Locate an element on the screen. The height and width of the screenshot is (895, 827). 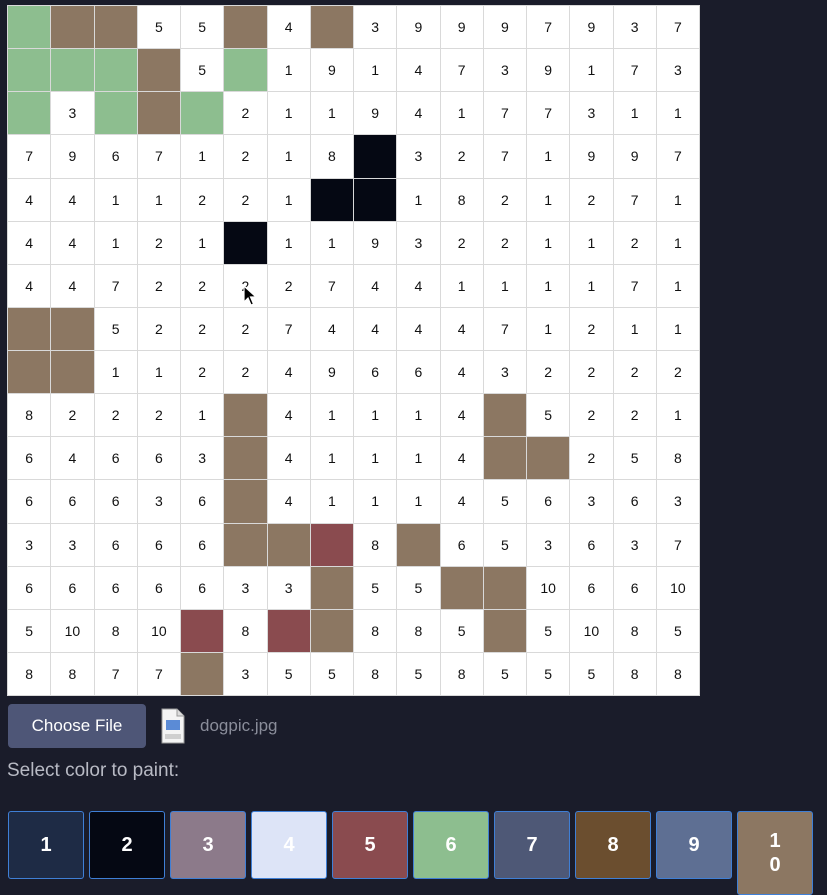
color-swatch-4: 4 is located at coordinates (289, 845).